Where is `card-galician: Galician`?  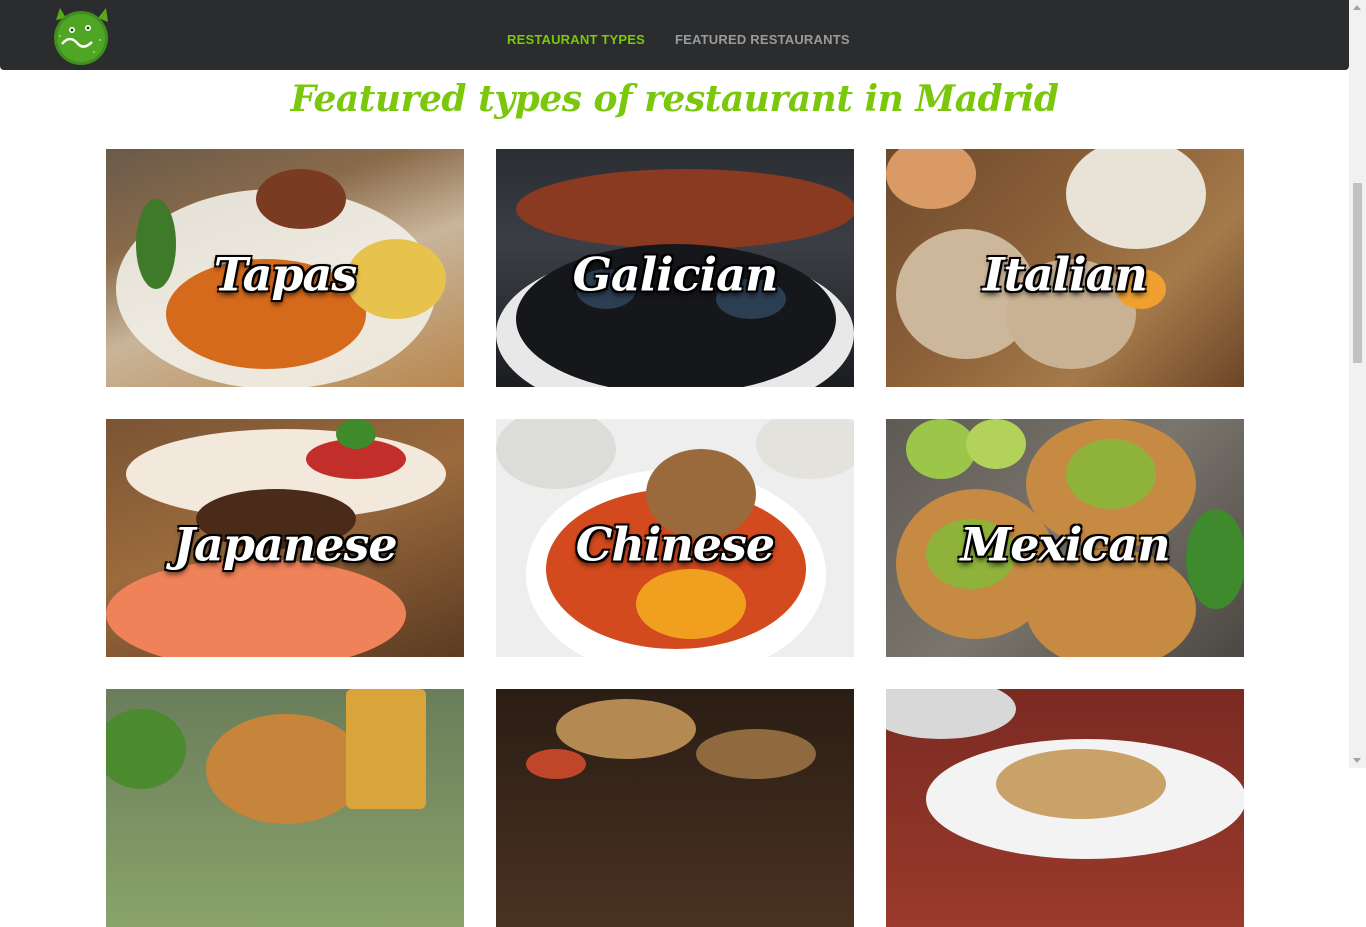
card-galician: Galician is located at coordinates (675, 268).